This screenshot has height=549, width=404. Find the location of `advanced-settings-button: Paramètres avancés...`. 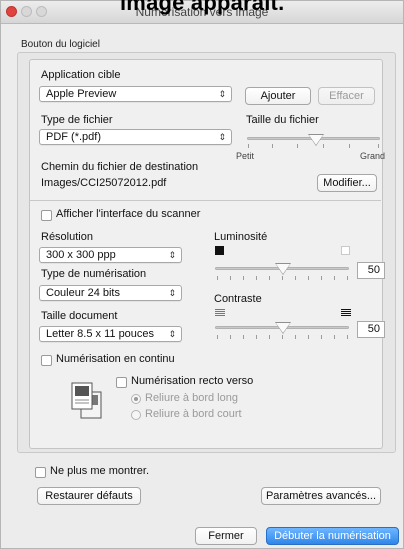

advanced-settings-button: Paramètres avancés... is located at coordinates (321, 496).